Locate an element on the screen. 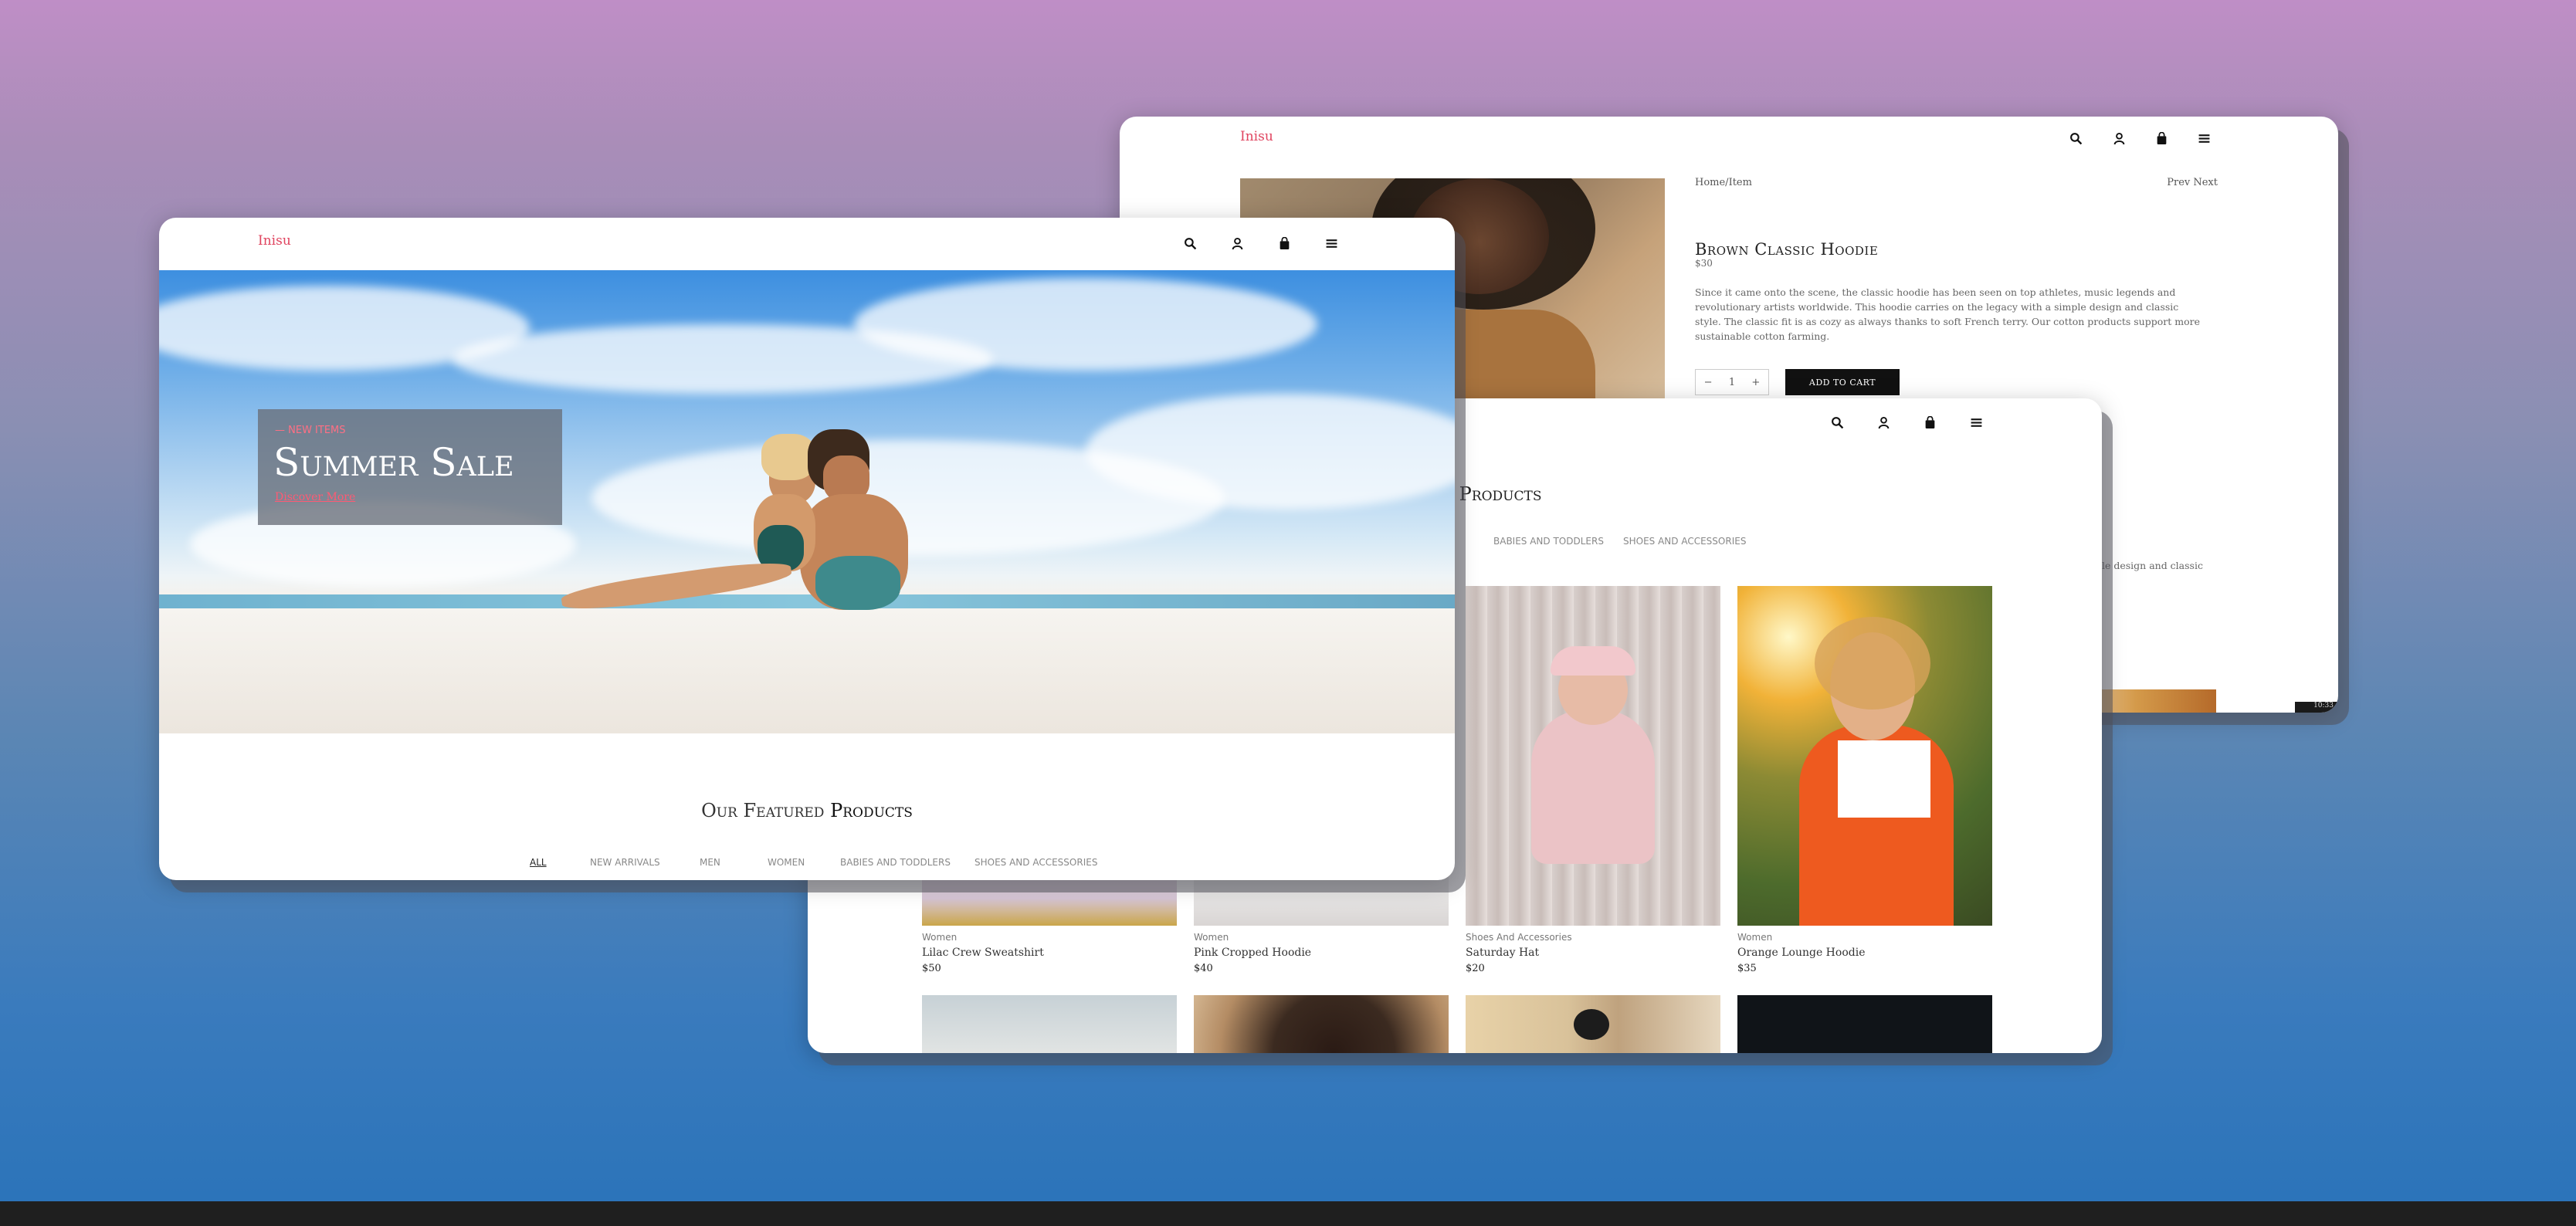 The image size is (2576, 1226). qty-plus-button: + is located at coordinates (1755, 382).